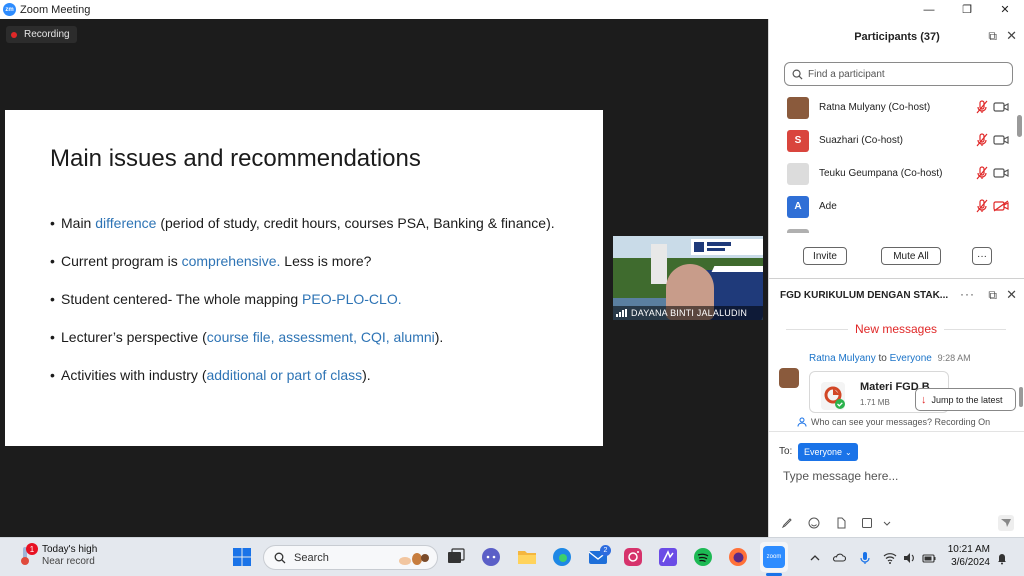  Describe the element at coordinates (633, 557) in the screenshot. I see `instagram-icon` at that location.